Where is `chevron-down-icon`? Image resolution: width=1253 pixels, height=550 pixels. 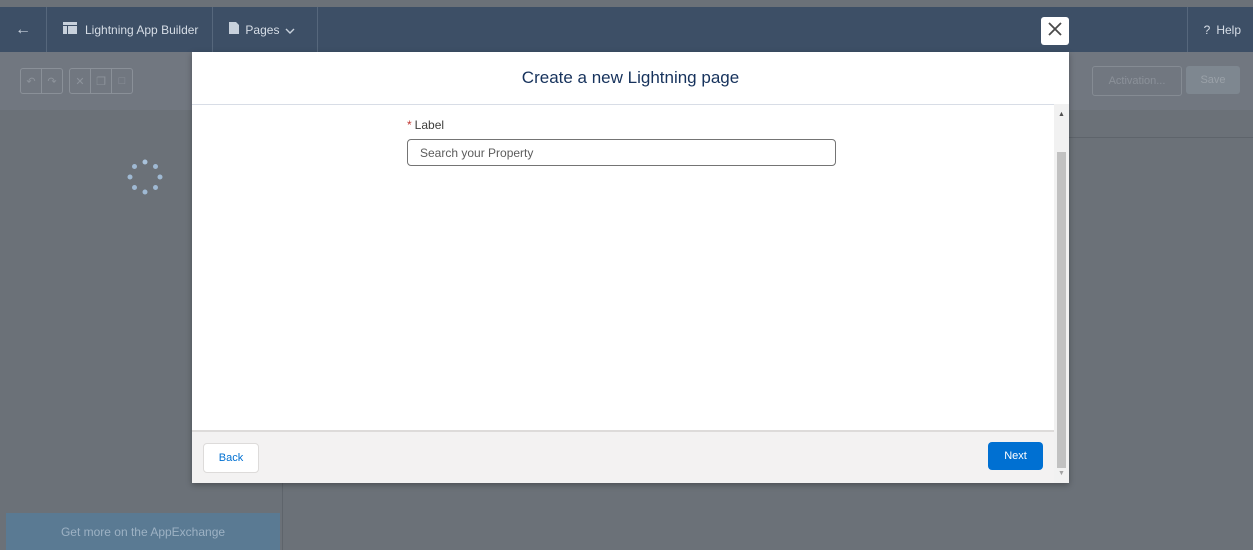 chevron-down-icon is located at coordinates (290, 30).